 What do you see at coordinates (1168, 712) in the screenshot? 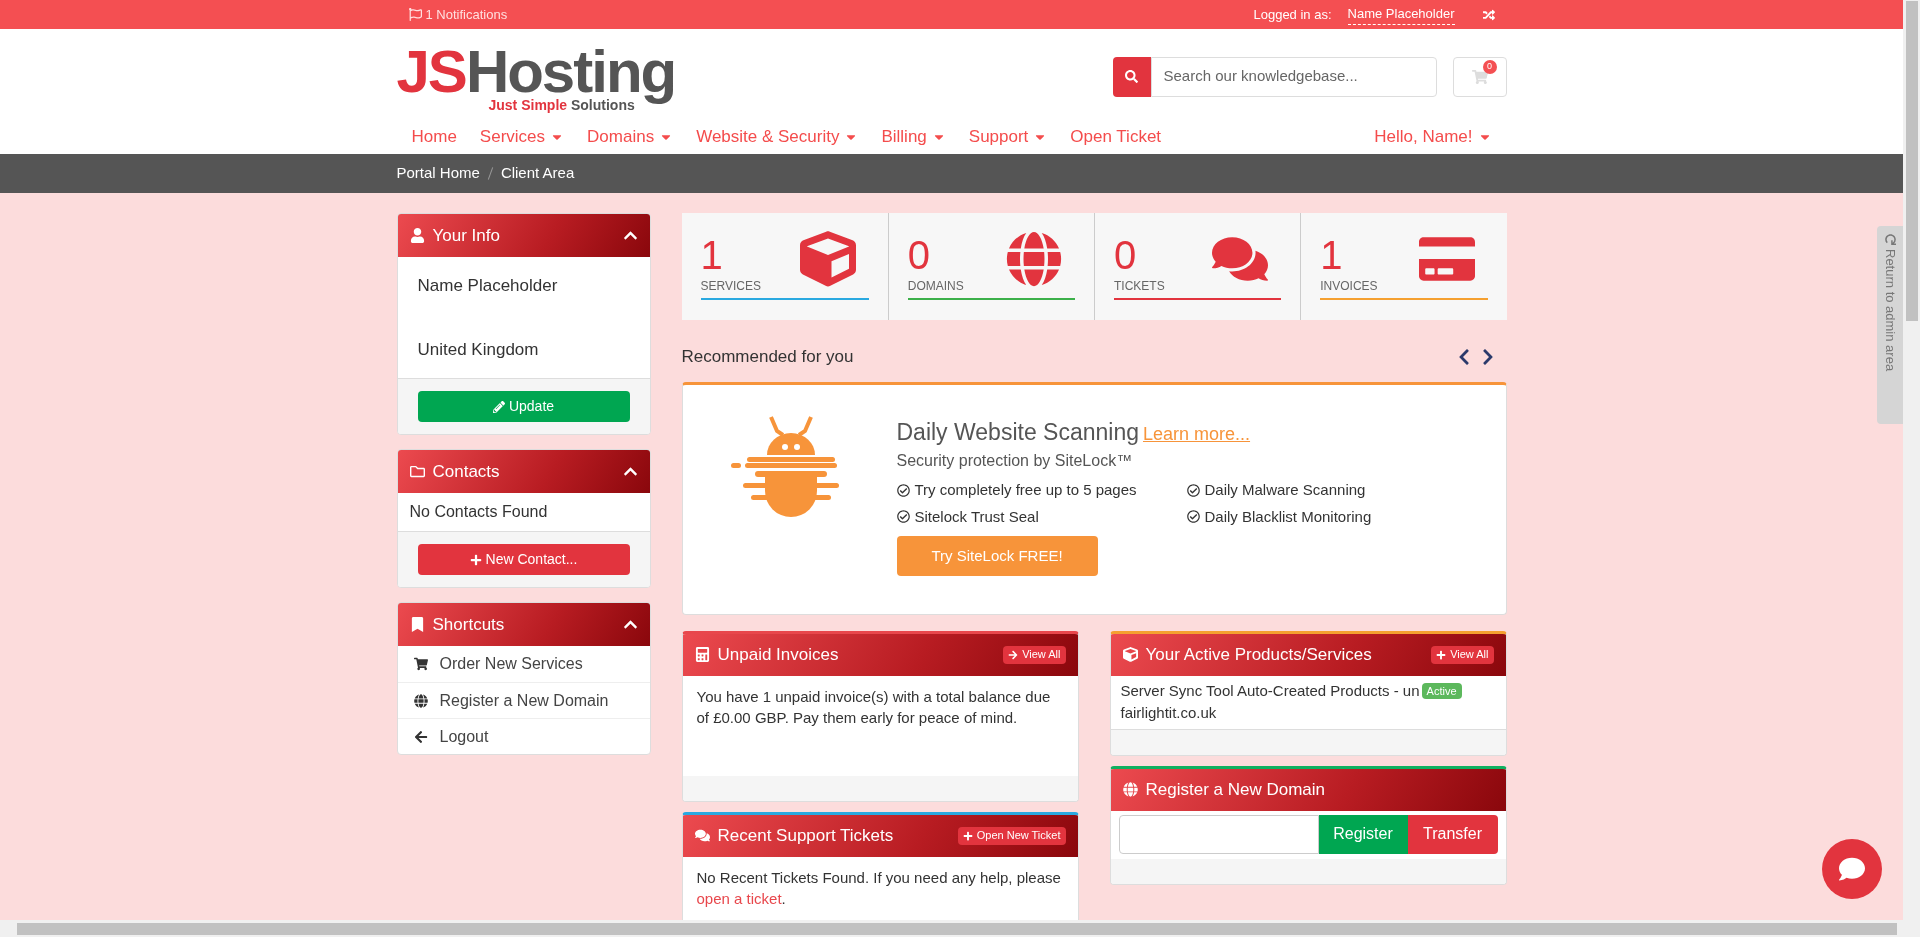
I see `product-domain: fairlightit.co.uk` at bounding box center [1168, 712].